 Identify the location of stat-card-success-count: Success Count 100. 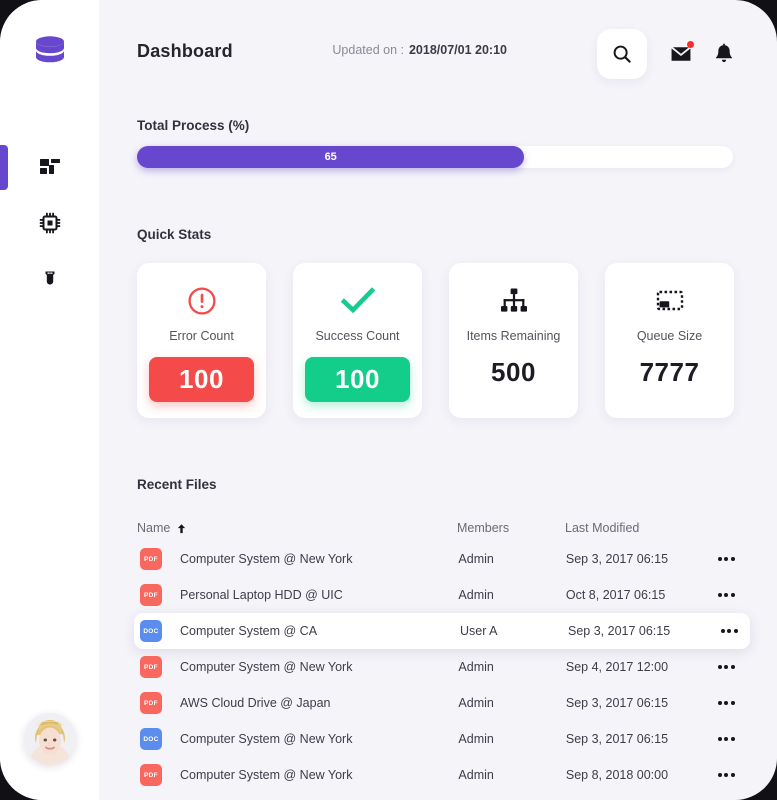
(357, 340).